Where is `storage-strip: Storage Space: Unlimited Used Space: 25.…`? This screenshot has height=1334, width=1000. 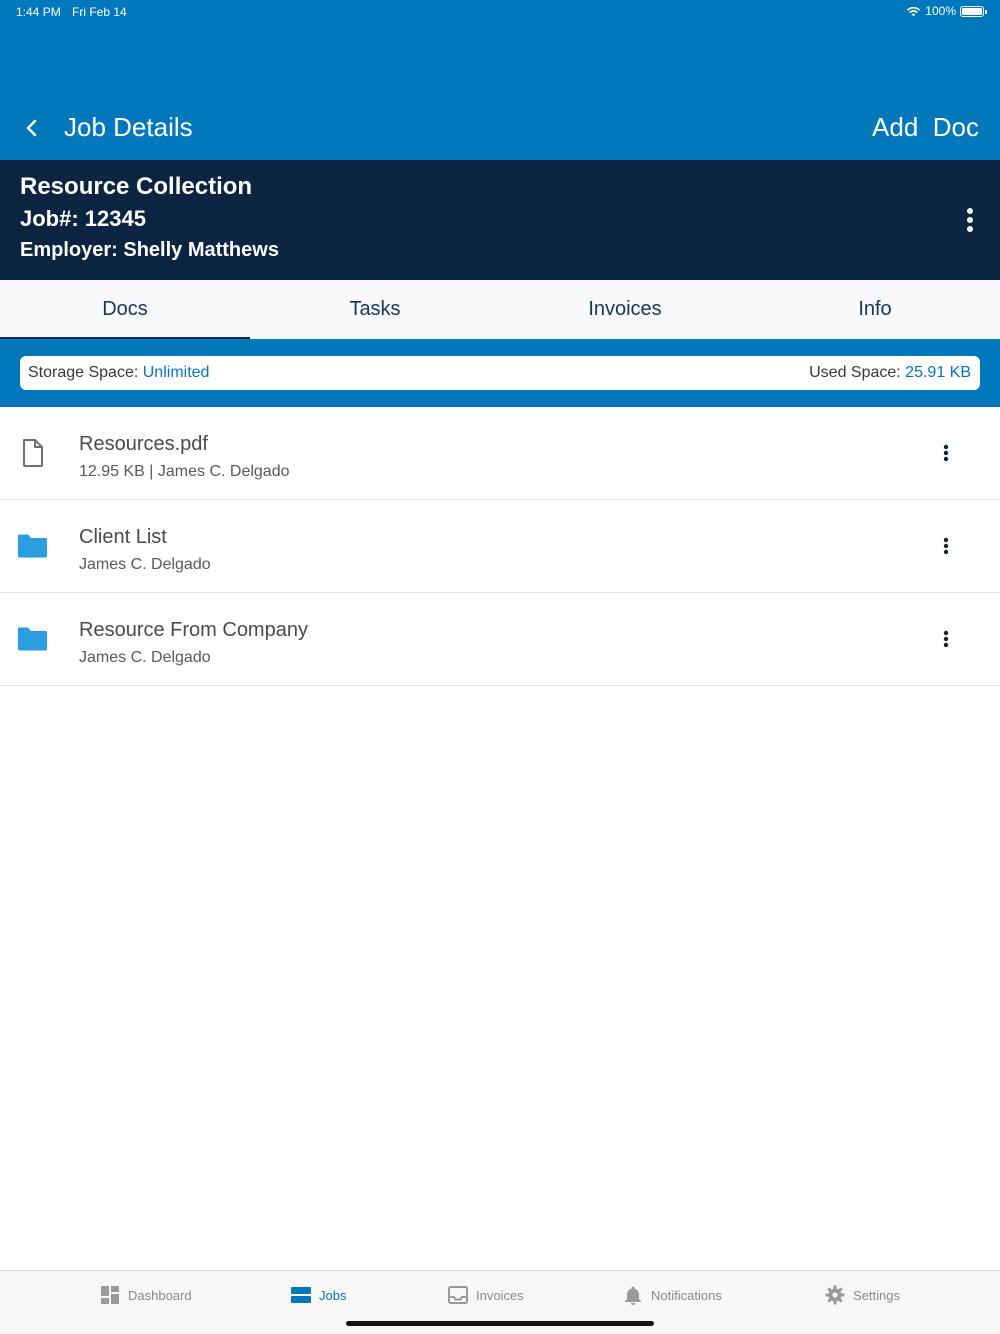 storage-strip: Storage Space: Unlimited Used Space: 25.… is located at coordinates (500, 373).